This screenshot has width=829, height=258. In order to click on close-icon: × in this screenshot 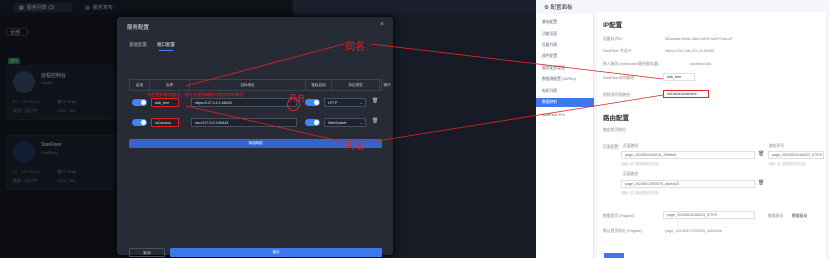, I will do `click(382, 24)`.